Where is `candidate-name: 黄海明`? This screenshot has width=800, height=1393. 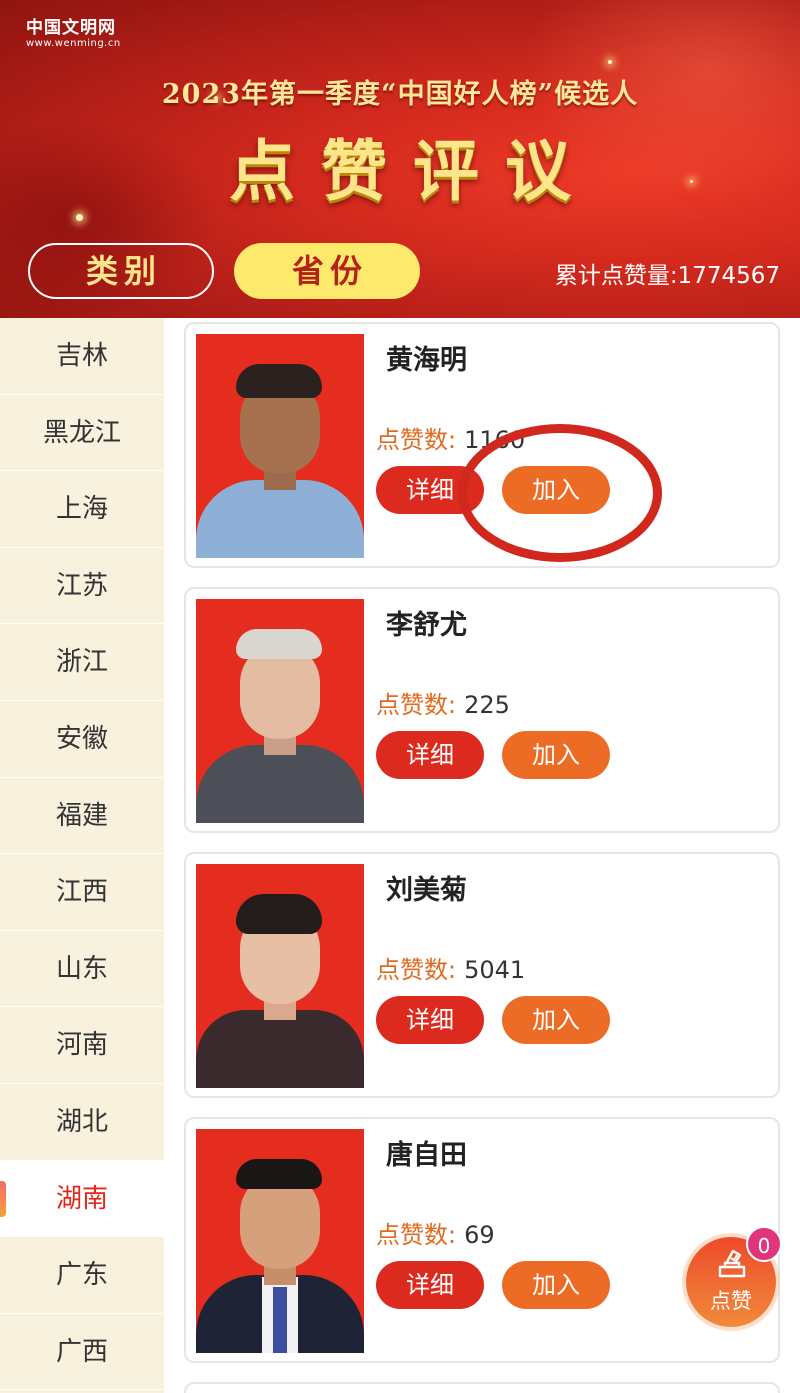 candidate-name: 黄海明 is located at coordinates (426, 360).